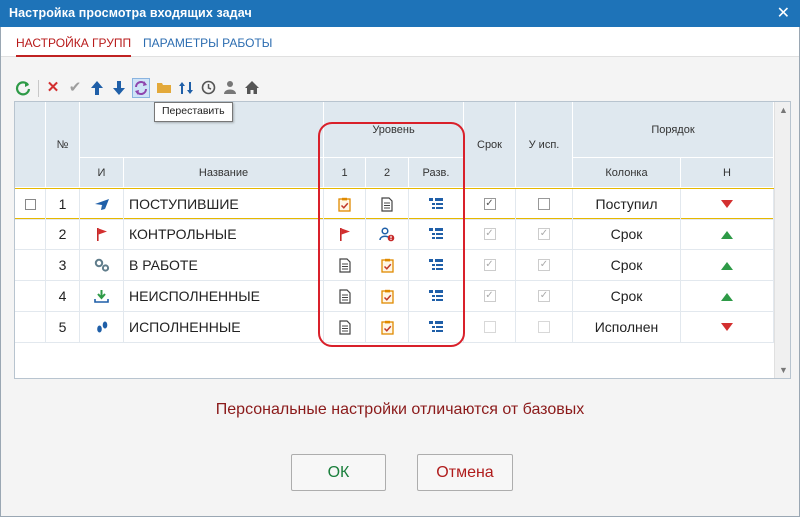 The image size is (800, 517). Describe the element at coordinates (141, 88) in the screenshot. I see `reorder-icon` at that location.